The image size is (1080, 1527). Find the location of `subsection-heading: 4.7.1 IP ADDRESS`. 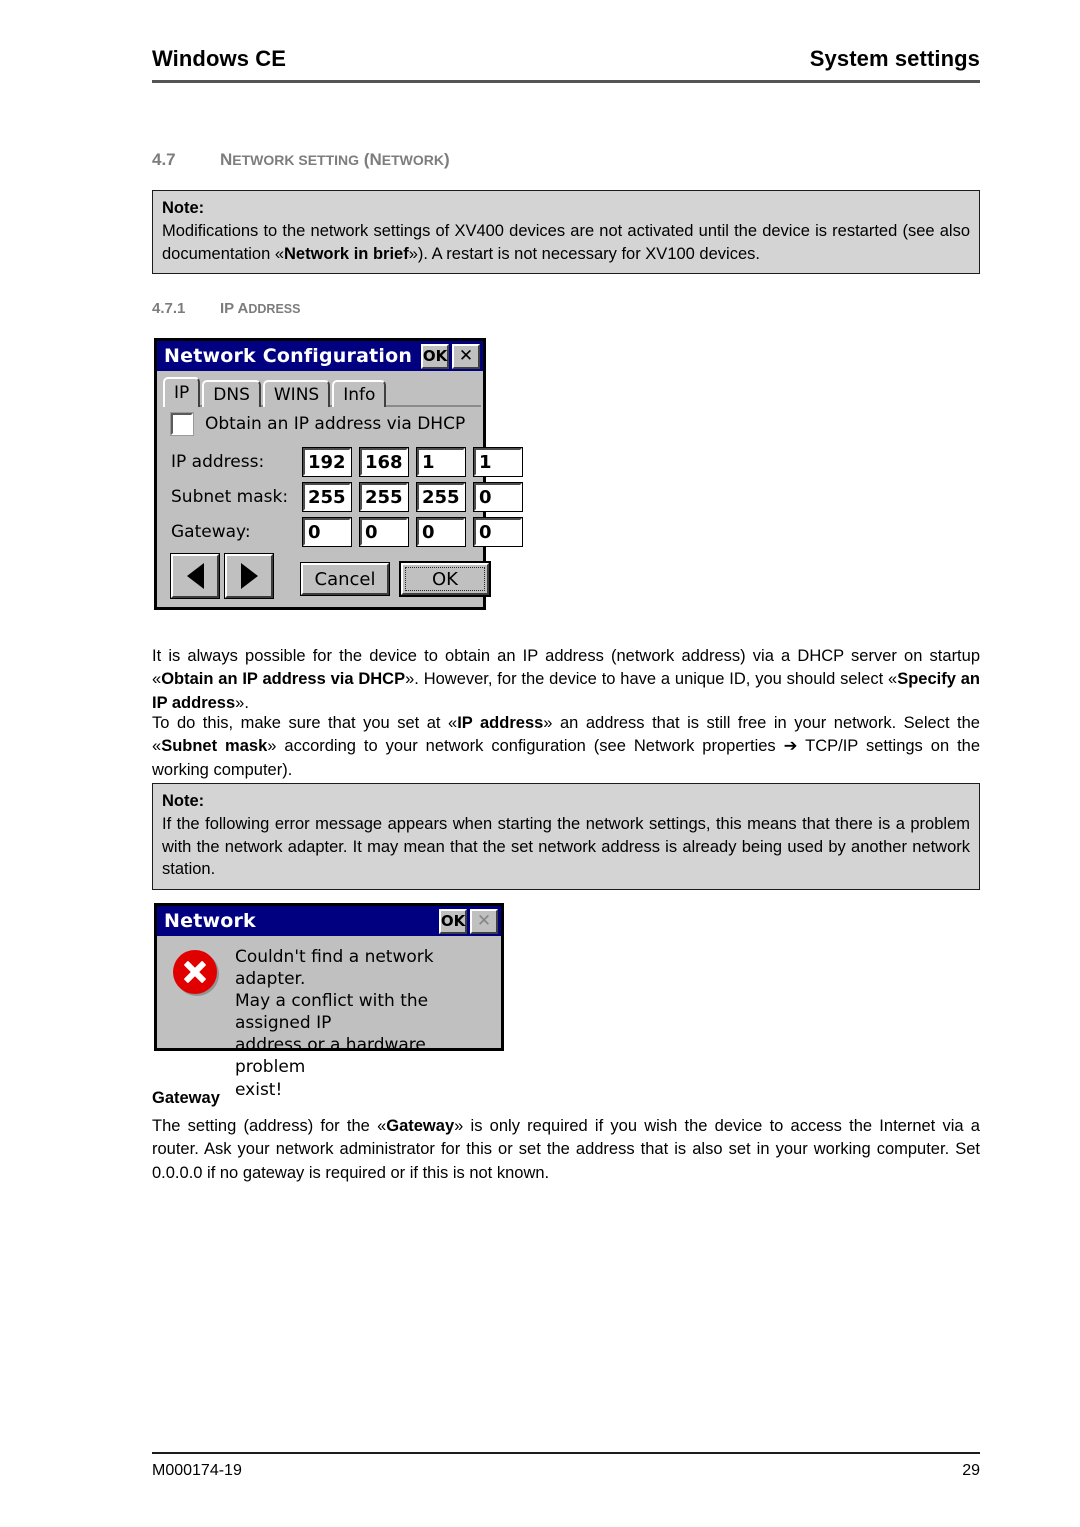

subsection-heading: 4.7.1 IP ADDRESS is located at coordinates (566, 308).